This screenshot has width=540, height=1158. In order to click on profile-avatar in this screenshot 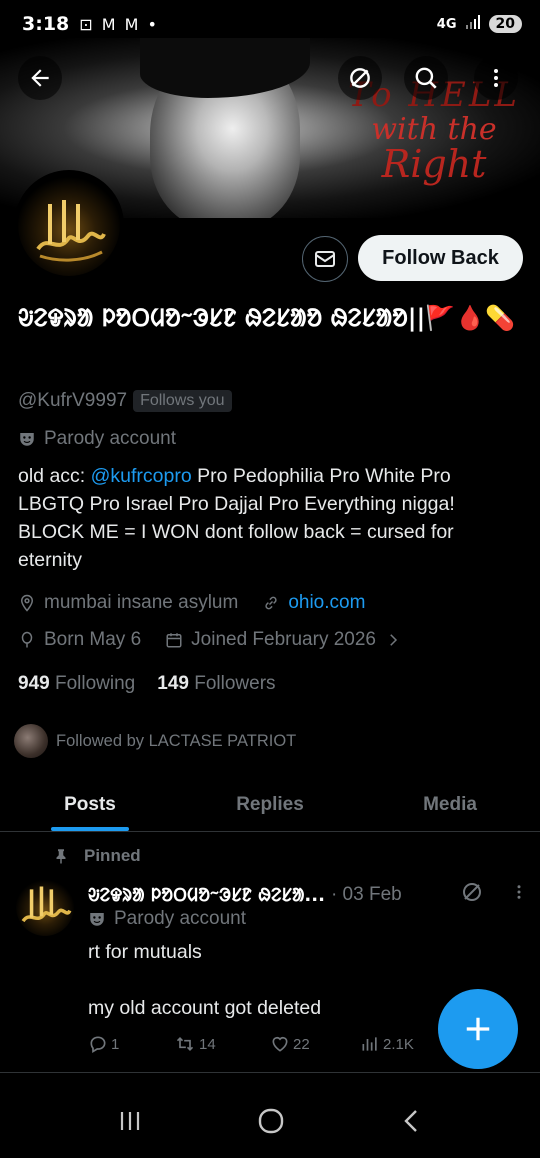, I will do `click(69, 225)`.